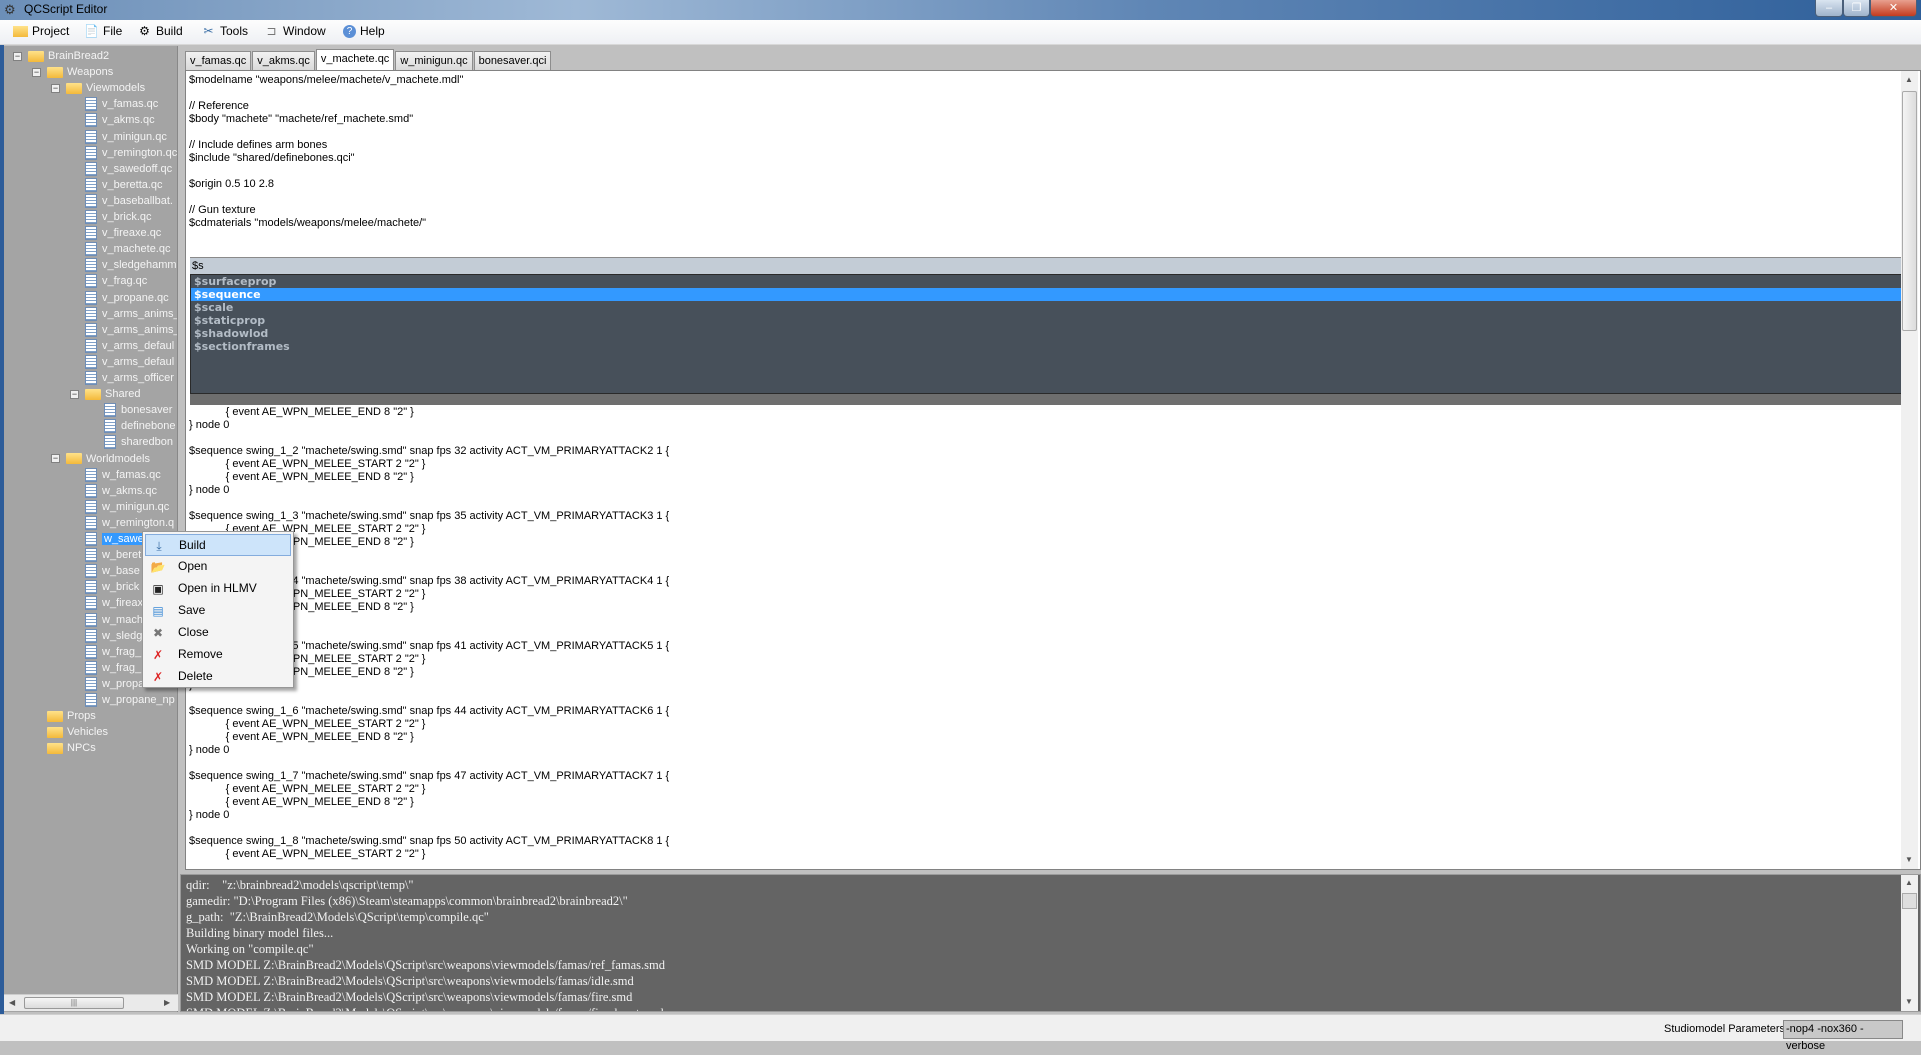 Image resolution: width=1921 pixels, height=1055 pixels. What do you see at coordinates (71, 748) in the screenshot?
I see `tree-item: NPCs` at bounding box center [71, 748].